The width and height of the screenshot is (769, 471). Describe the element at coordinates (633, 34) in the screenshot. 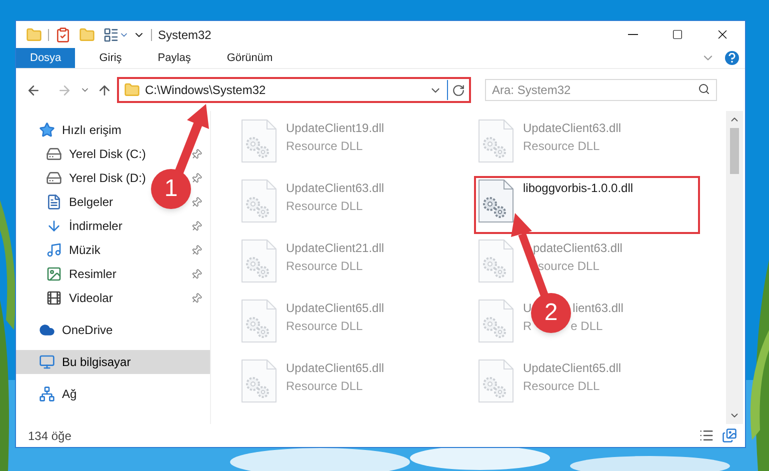

I see `minimize-icon` at that location.